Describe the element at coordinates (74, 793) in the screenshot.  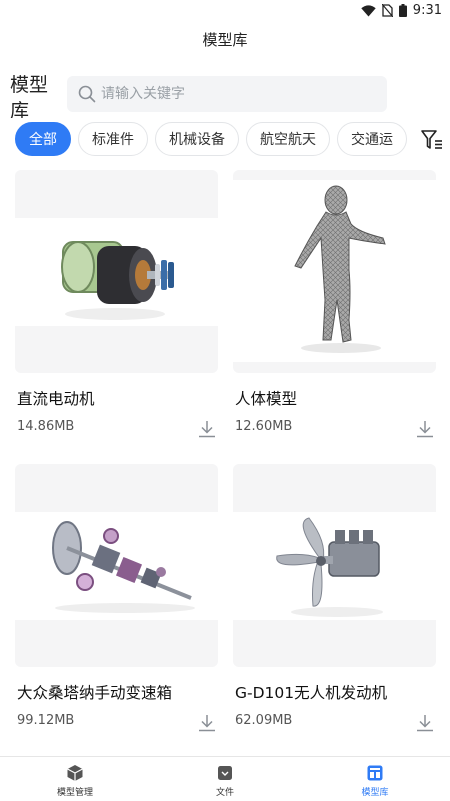
I see `tab-label: 模型管理` at that location.